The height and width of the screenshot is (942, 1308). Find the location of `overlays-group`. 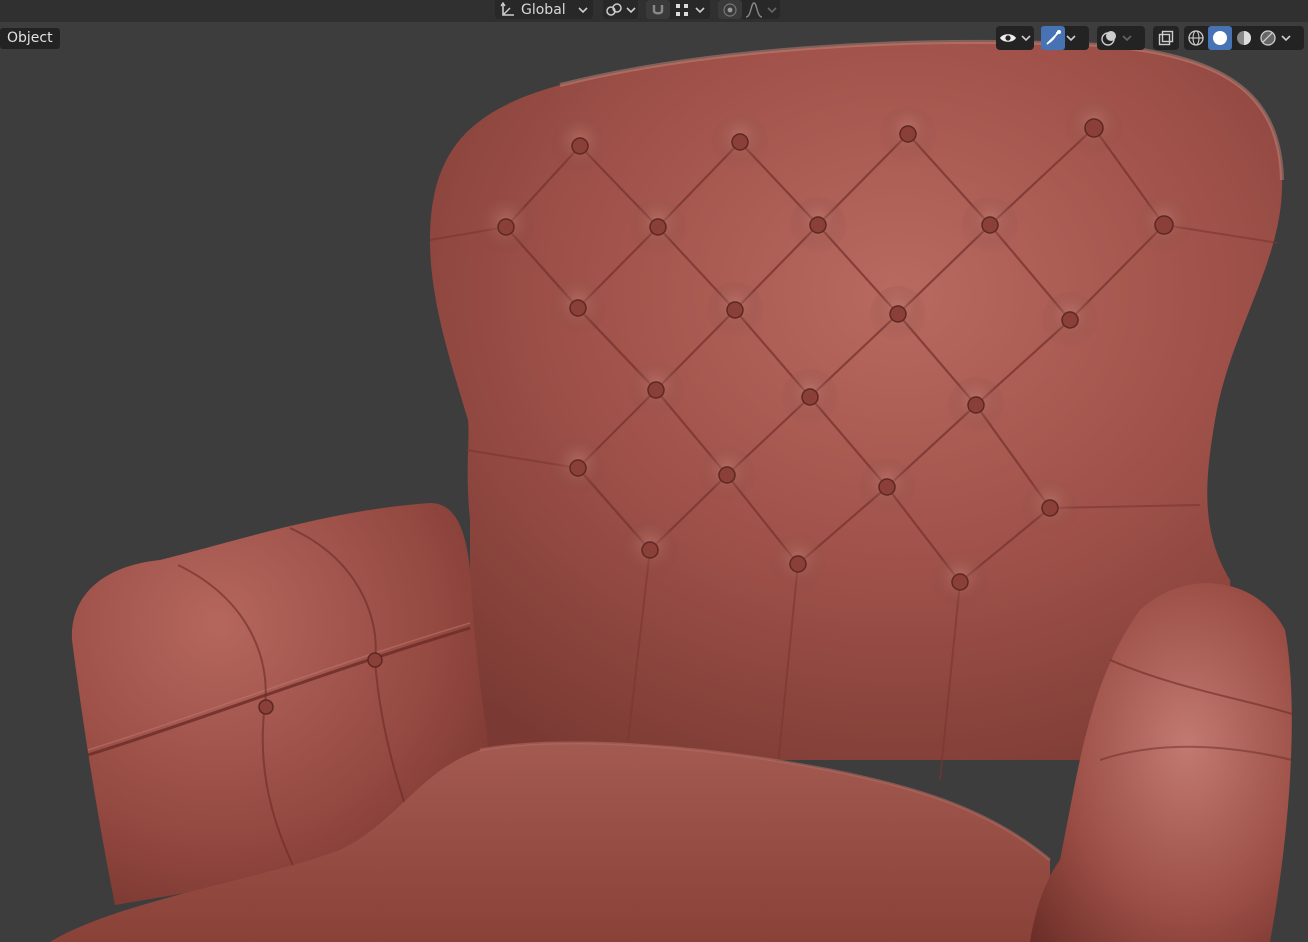

overlays-group is located at coordinates (1121, 38).